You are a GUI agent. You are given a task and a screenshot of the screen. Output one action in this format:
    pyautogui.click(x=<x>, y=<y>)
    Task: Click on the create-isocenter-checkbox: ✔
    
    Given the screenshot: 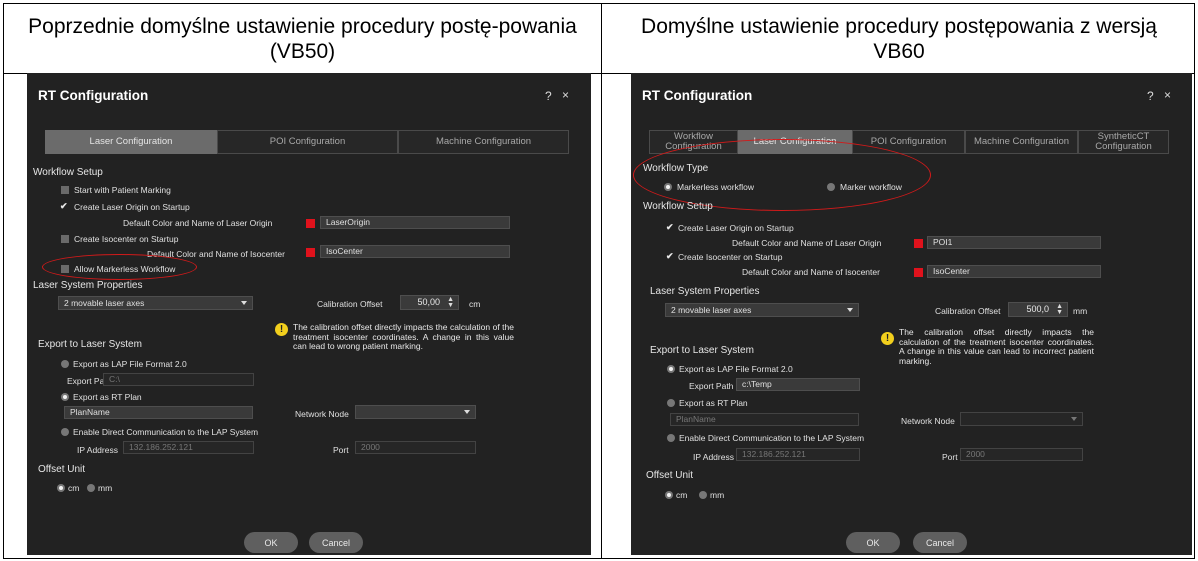 What is the action you would take?
    pyautogui.click(x=670, y=256)
    